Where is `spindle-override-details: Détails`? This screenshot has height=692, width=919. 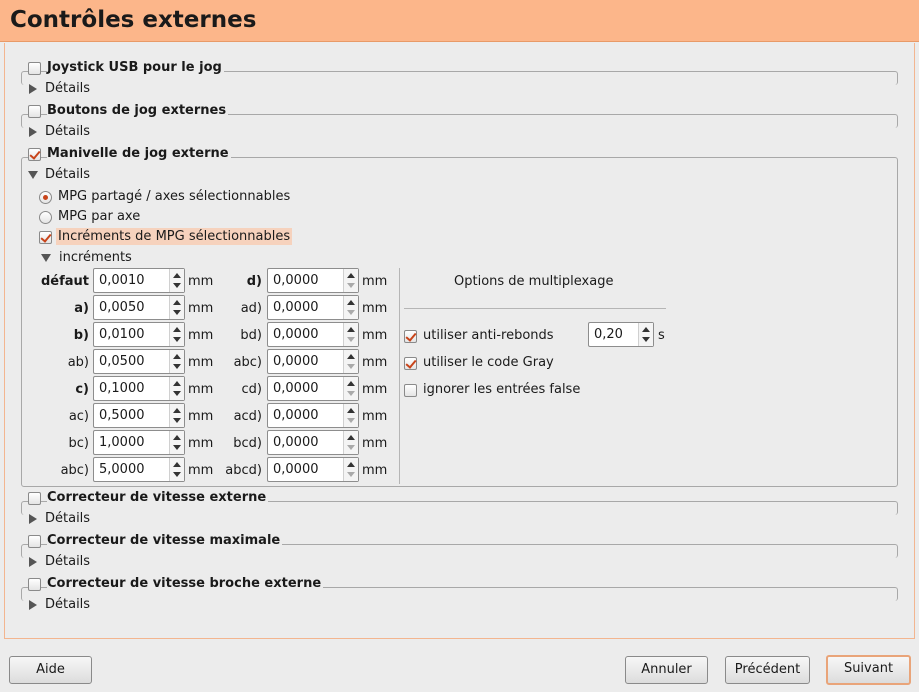 spindle-override-details: Détails is located at coordinates (67, 604).